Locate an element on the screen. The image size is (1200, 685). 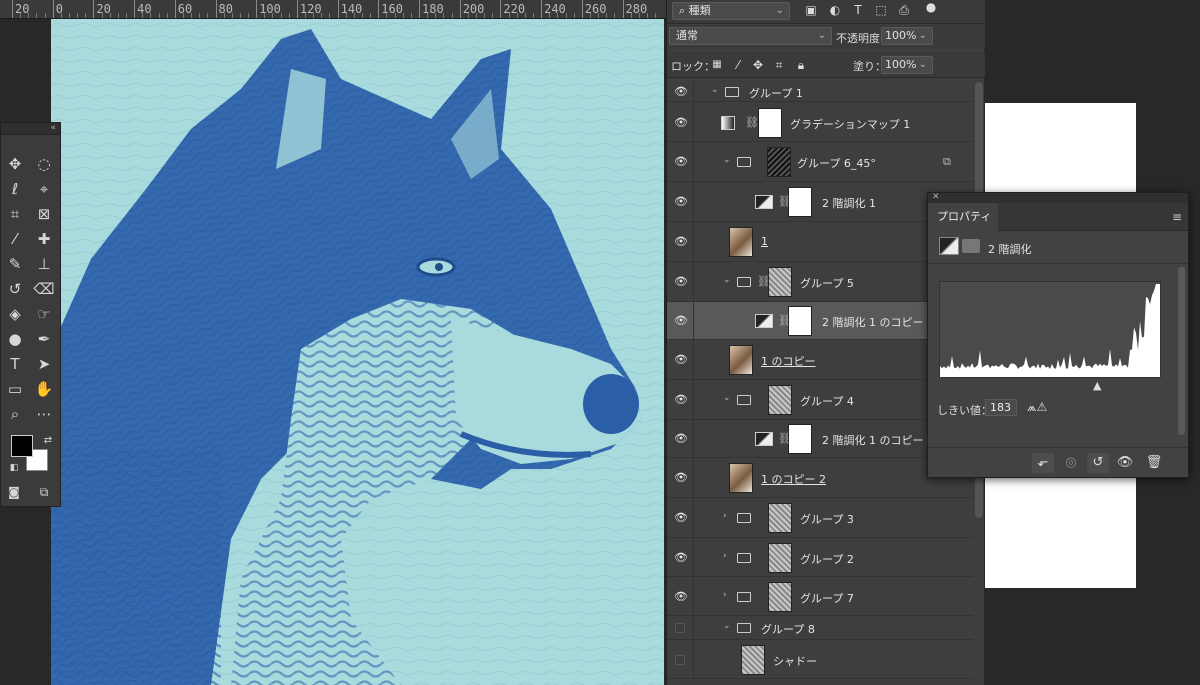
pen-tool-icon: ✒ is located at coordinates (44, 339).